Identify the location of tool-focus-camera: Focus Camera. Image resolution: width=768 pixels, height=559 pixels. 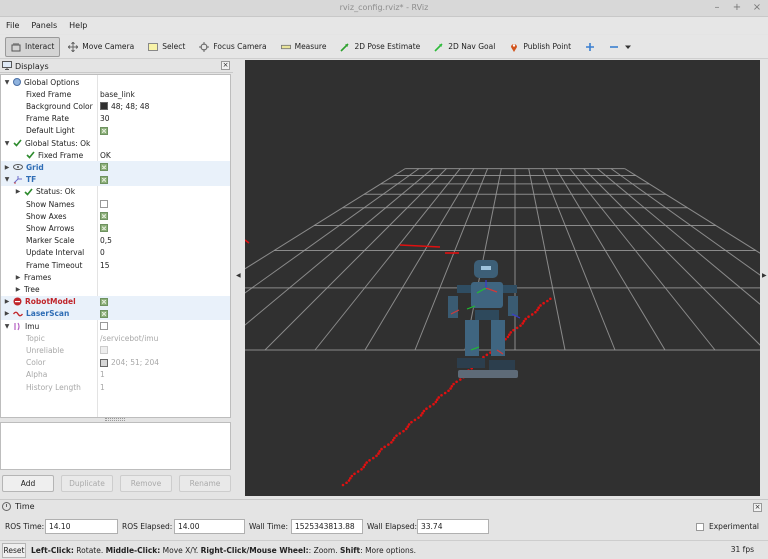
(232, 47).